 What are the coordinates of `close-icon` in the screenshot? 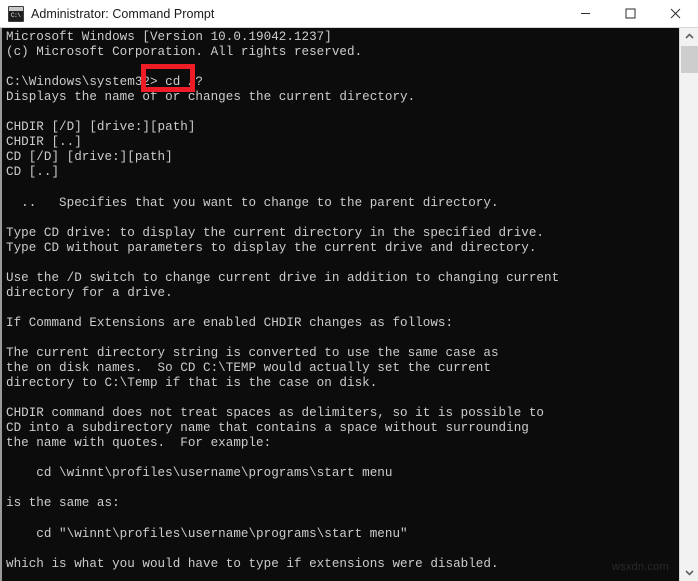 It's located at (675, 13).